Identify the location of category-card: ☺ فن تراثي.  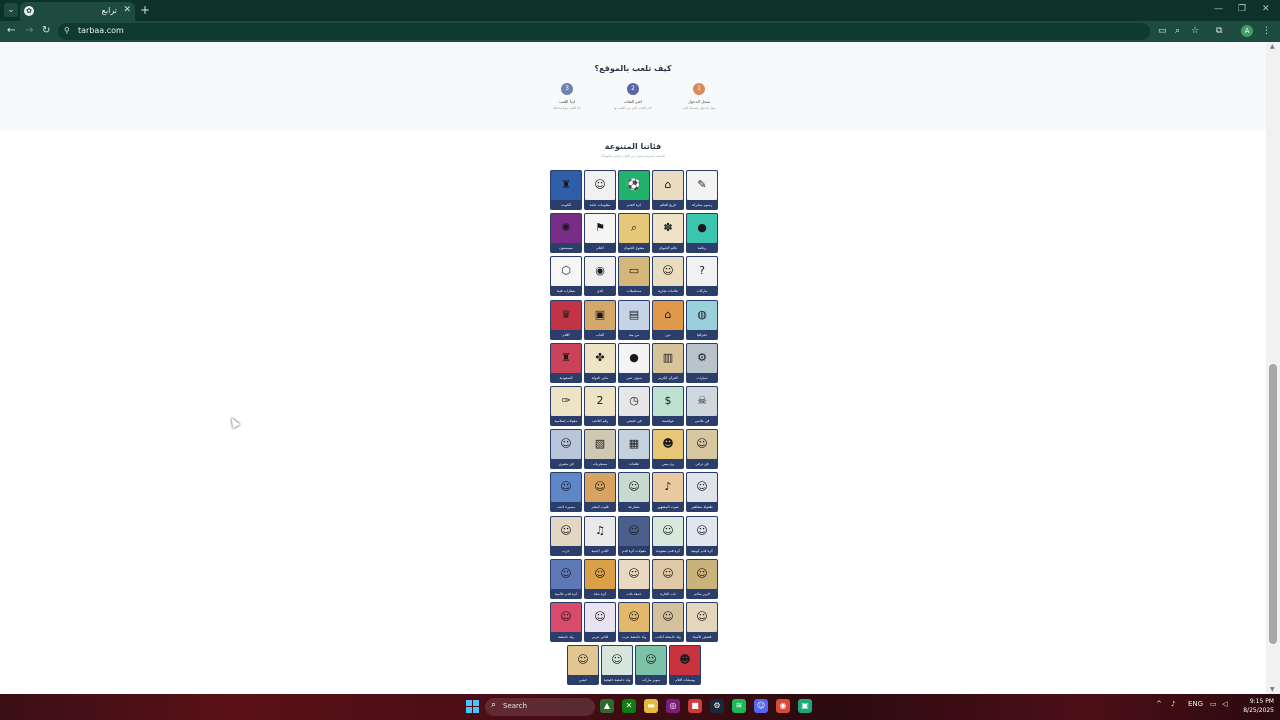
(702, 449).